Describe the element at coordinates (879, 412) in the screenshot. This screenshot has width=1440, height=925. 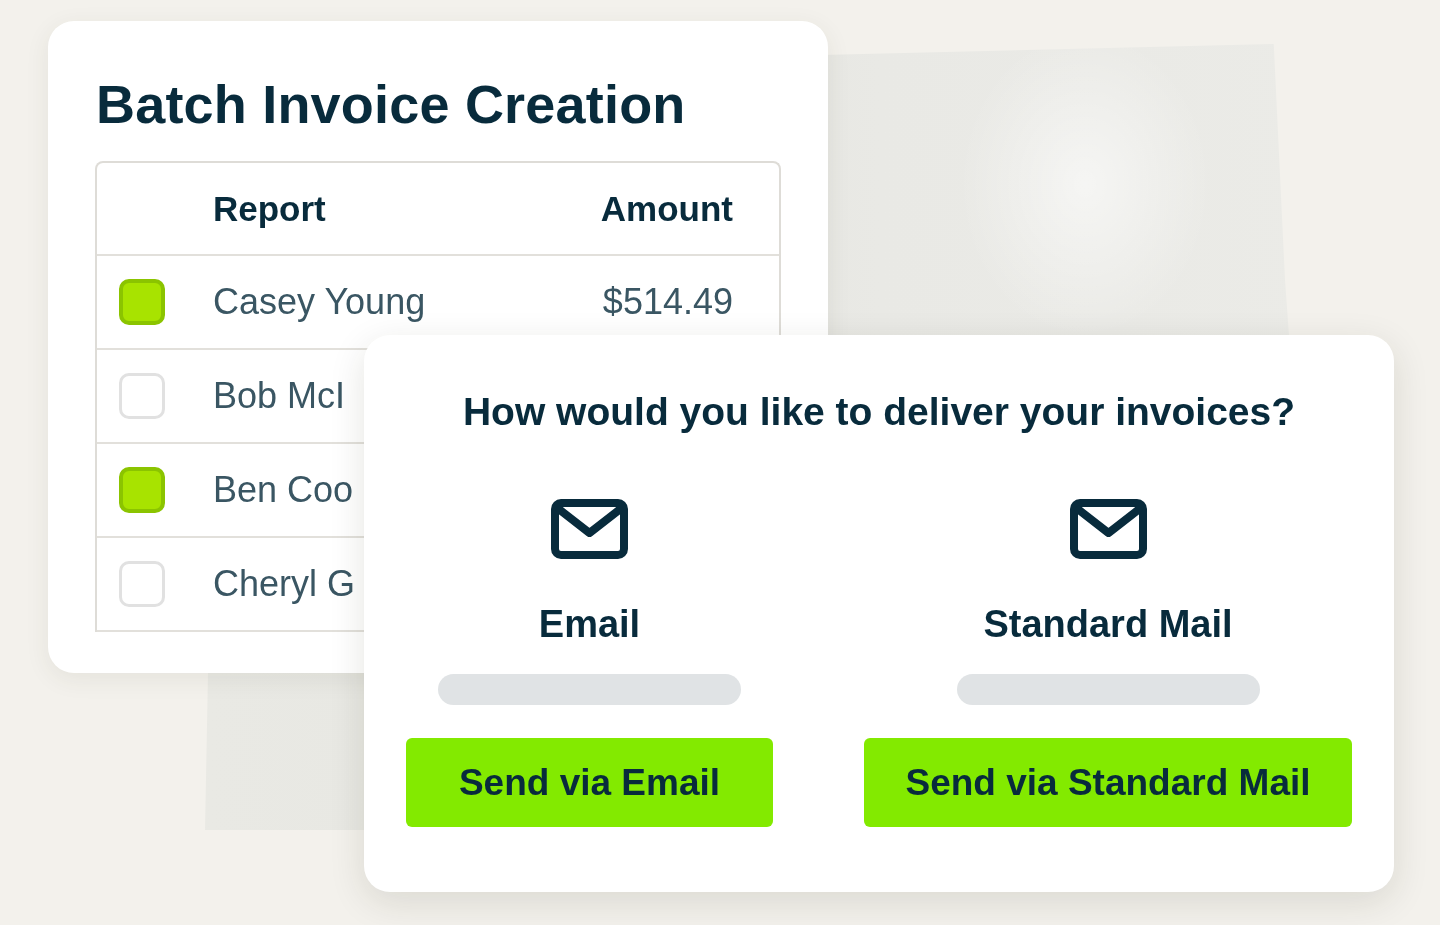
I see `dialog-question: How would you like to deliver your invoices?` at that location.